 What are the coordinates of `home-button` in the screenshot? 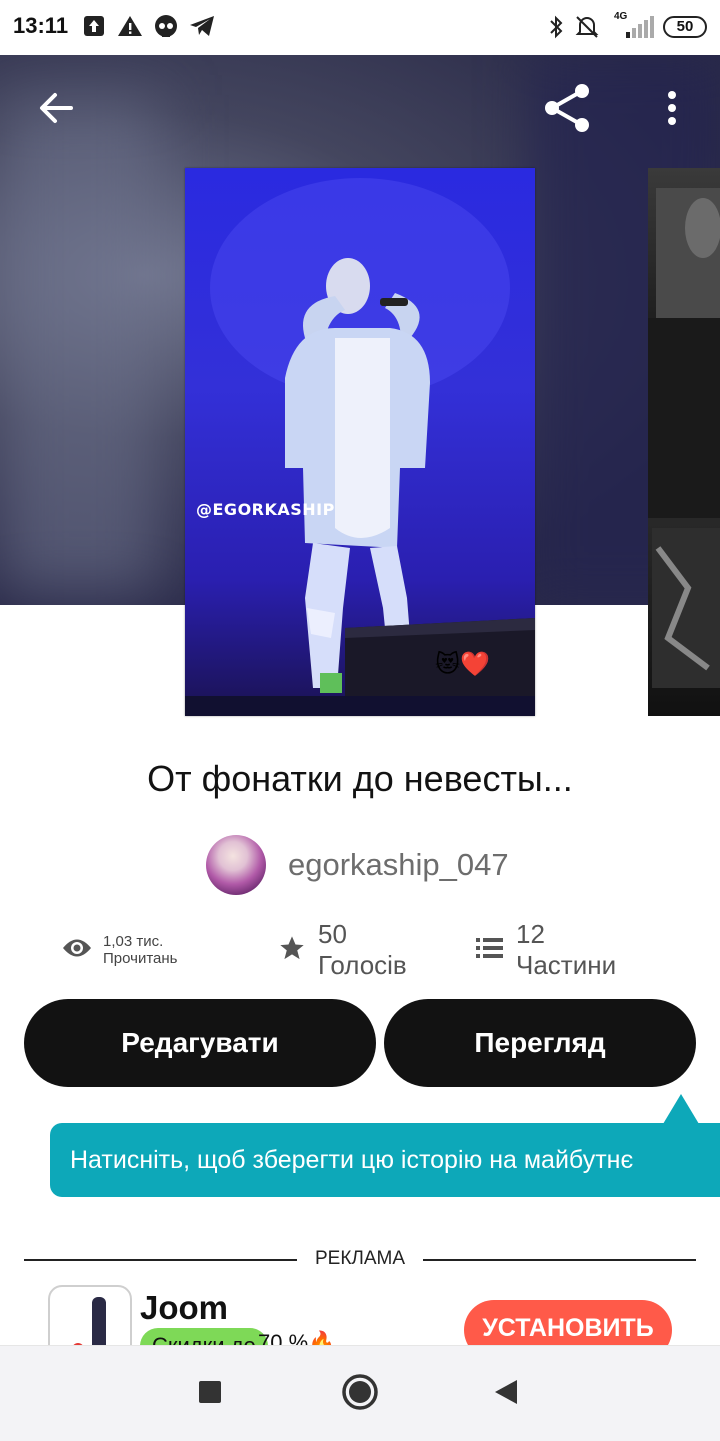 It's located at (360, 1394).